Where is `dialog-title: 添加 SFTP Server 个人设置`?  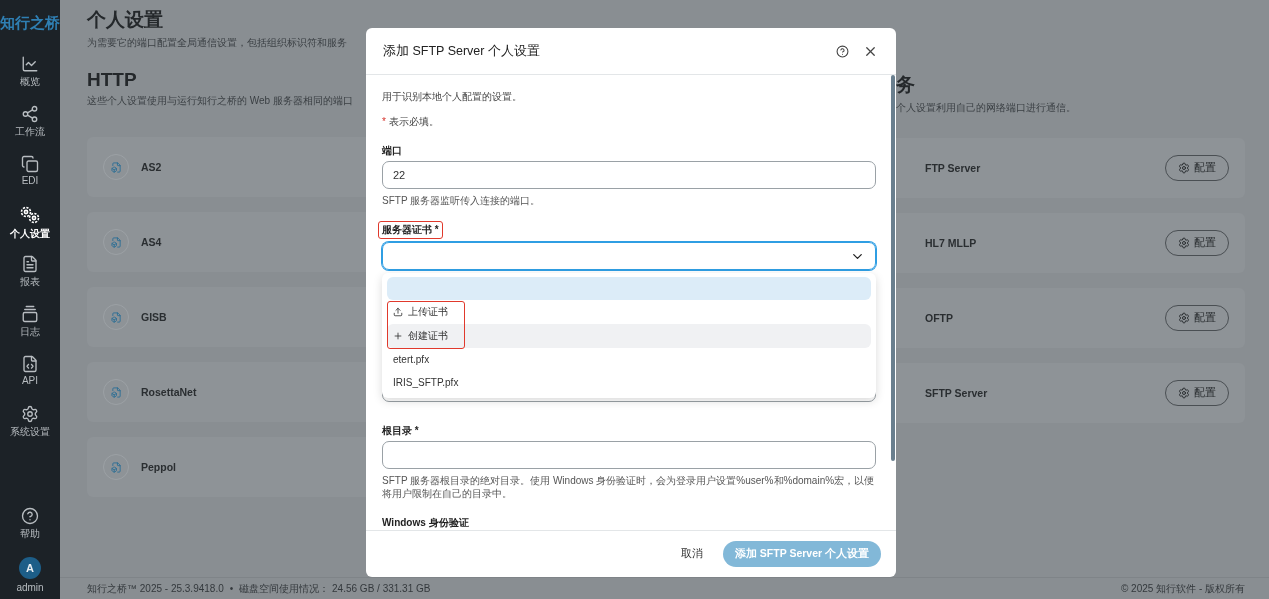
dialog-title: 添加 SFTP Server 个人设置 is located at coordinates (462, 51).